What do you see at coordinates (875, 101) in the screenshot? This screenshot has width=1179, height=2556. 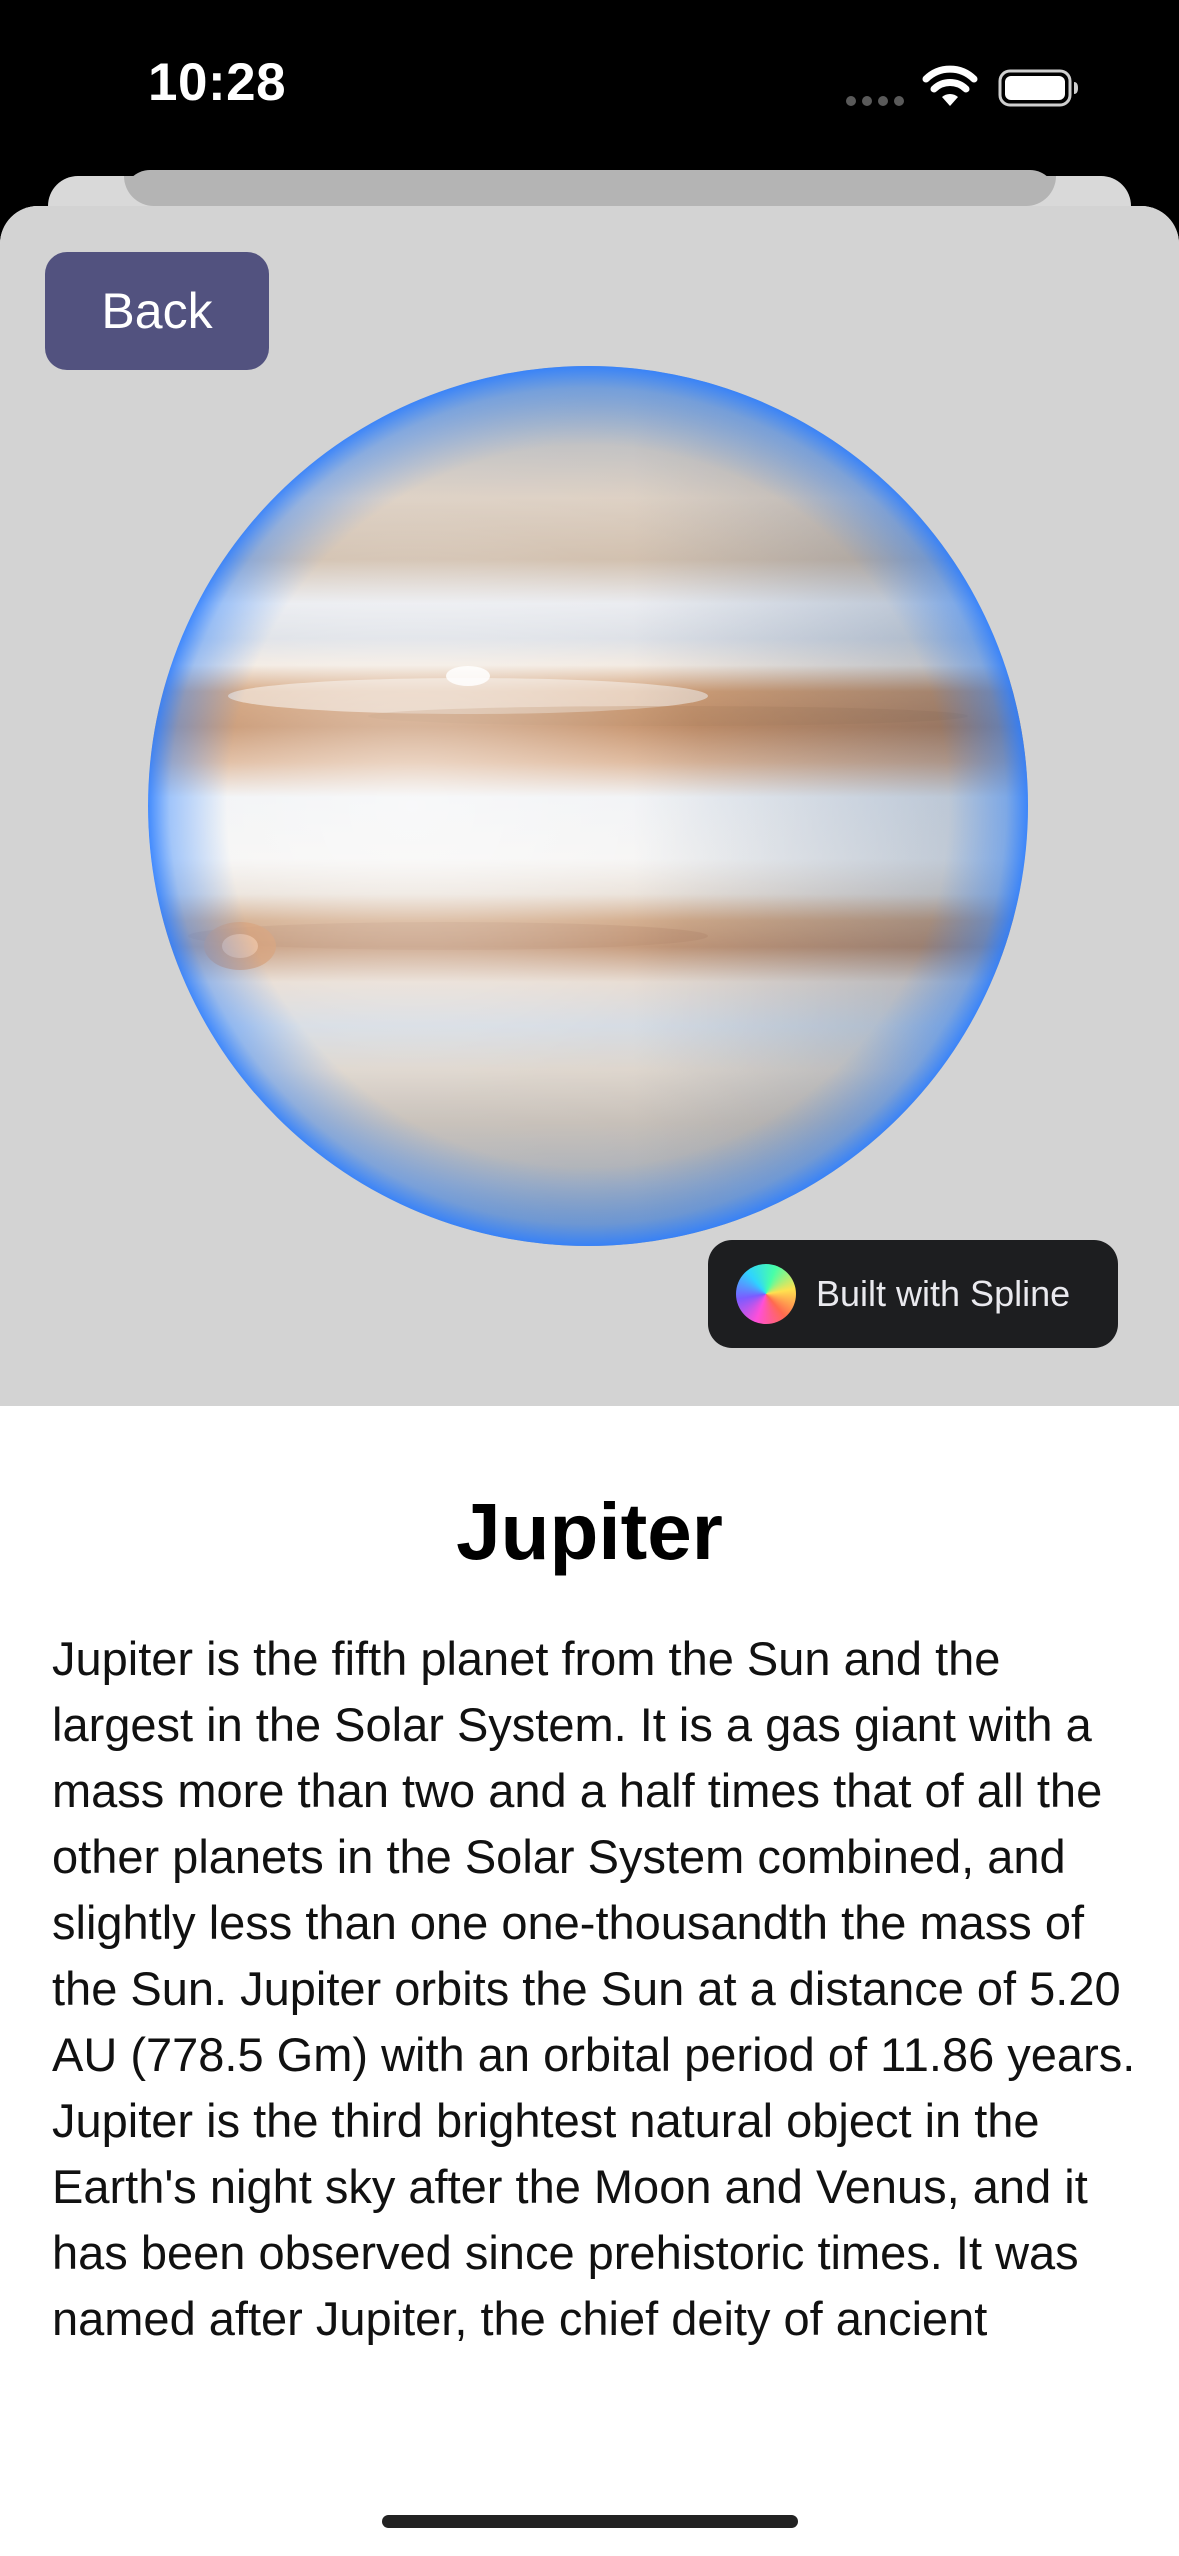 I see `cellular-signal-icon` at bounding box center [875, 101].